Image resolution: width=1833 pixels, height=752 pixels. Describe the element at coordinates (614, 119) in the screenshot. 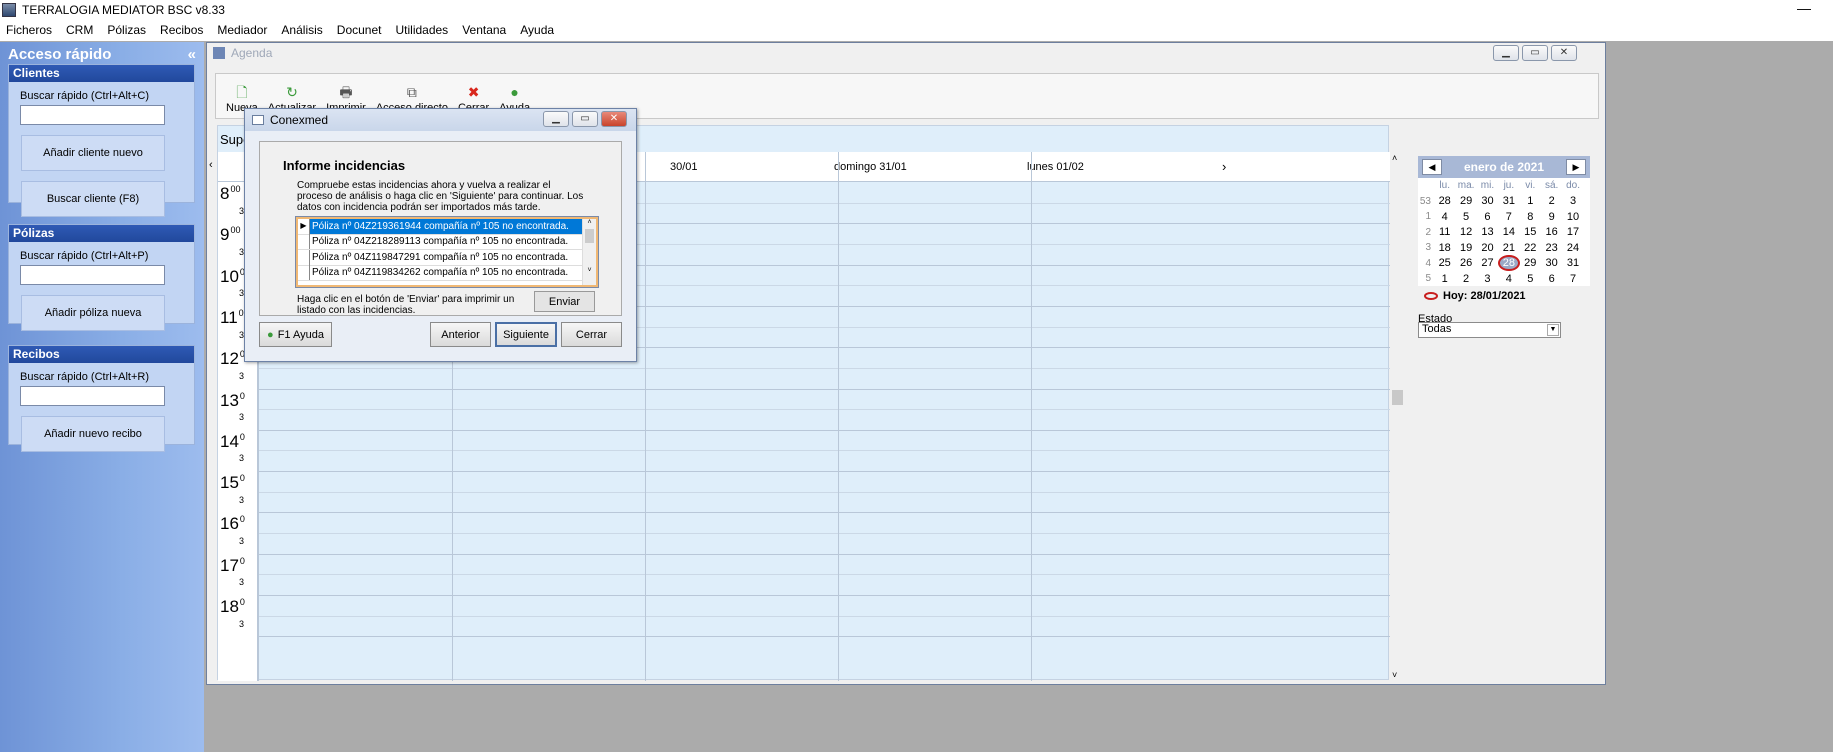

I see `dialog-close-button: ✕` at that location.